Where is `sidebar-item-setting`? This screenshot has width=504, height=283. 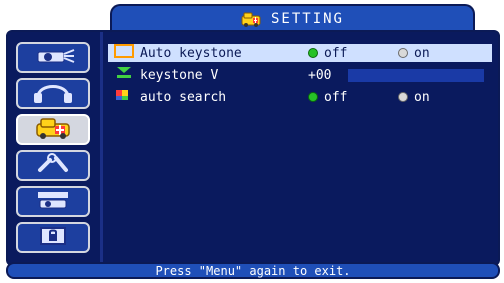 sidebar-item-setting is located at coordinates (53, 129).